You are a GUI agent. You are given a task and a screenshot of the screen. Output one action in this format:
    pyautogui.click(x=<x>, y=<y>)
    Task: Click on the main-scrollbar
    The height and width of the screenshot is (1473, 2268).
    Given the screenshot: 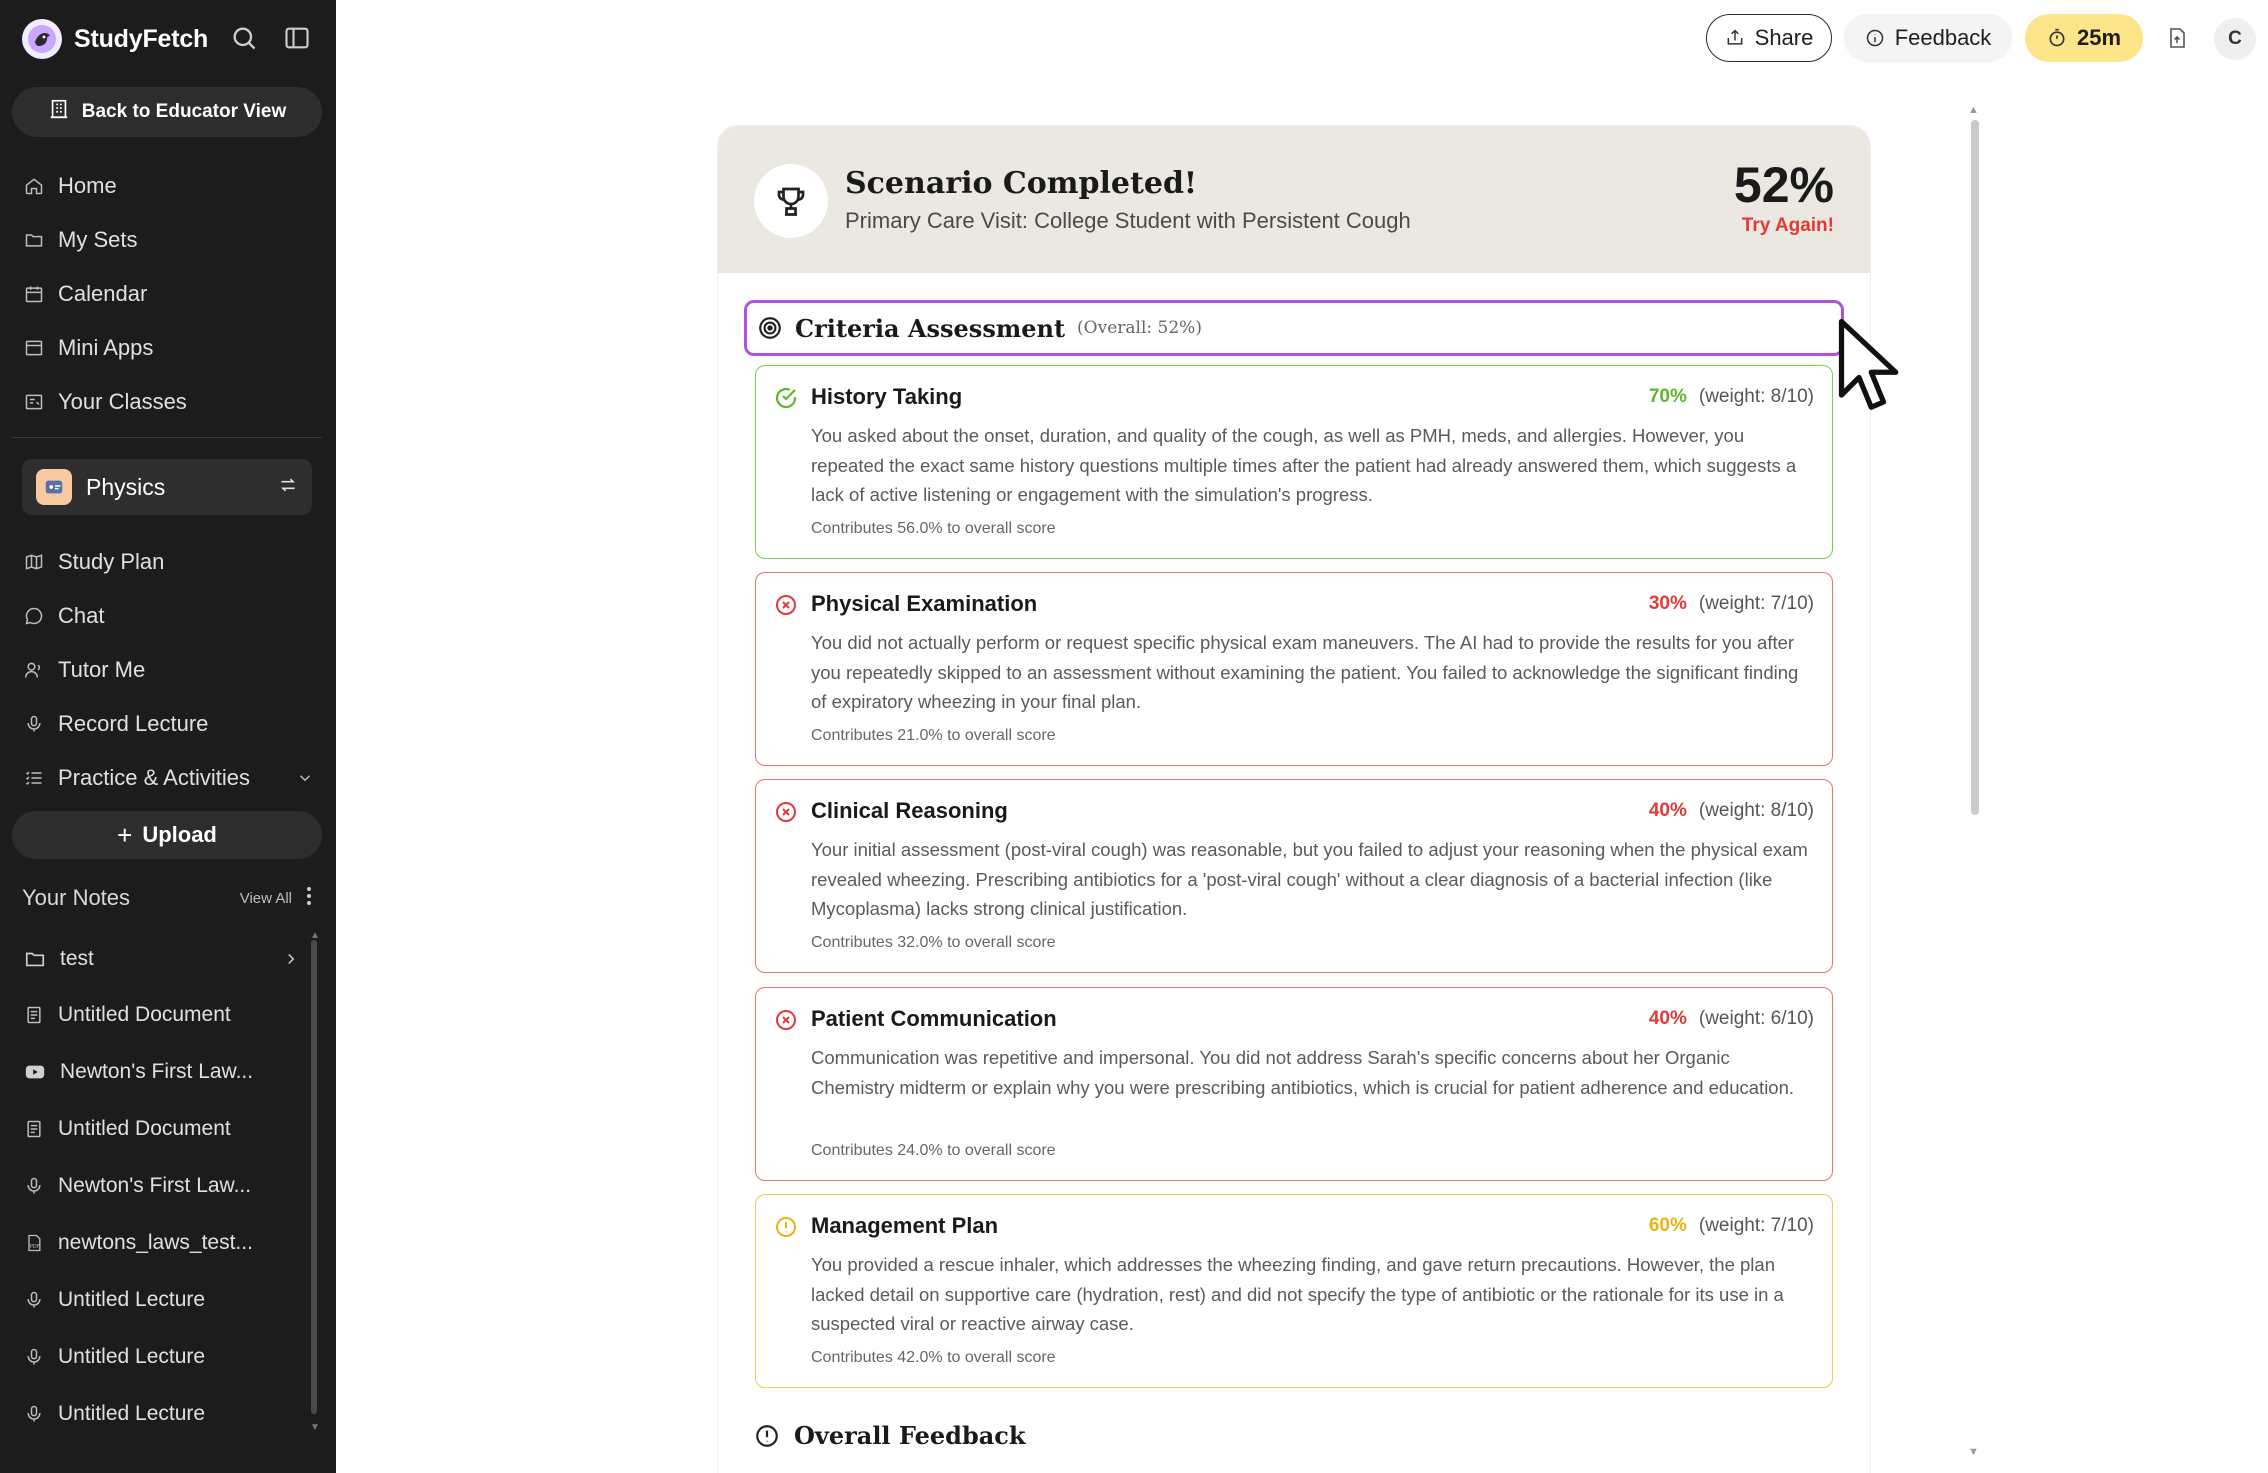 What is the action you would take?
    pyautogui.click(x=1975, y=467)
    